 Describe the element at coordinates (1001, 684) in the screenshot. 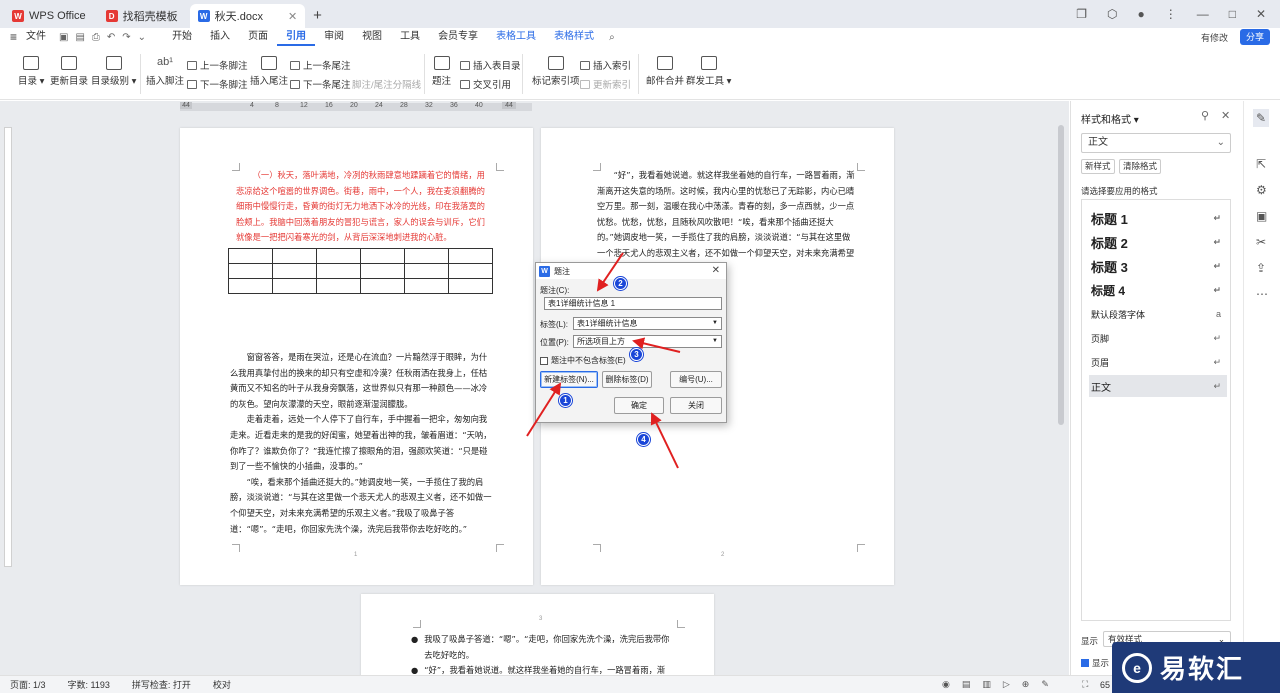

I see `view-mode-icons: ◉▤▥▷⊕✎` at that location.